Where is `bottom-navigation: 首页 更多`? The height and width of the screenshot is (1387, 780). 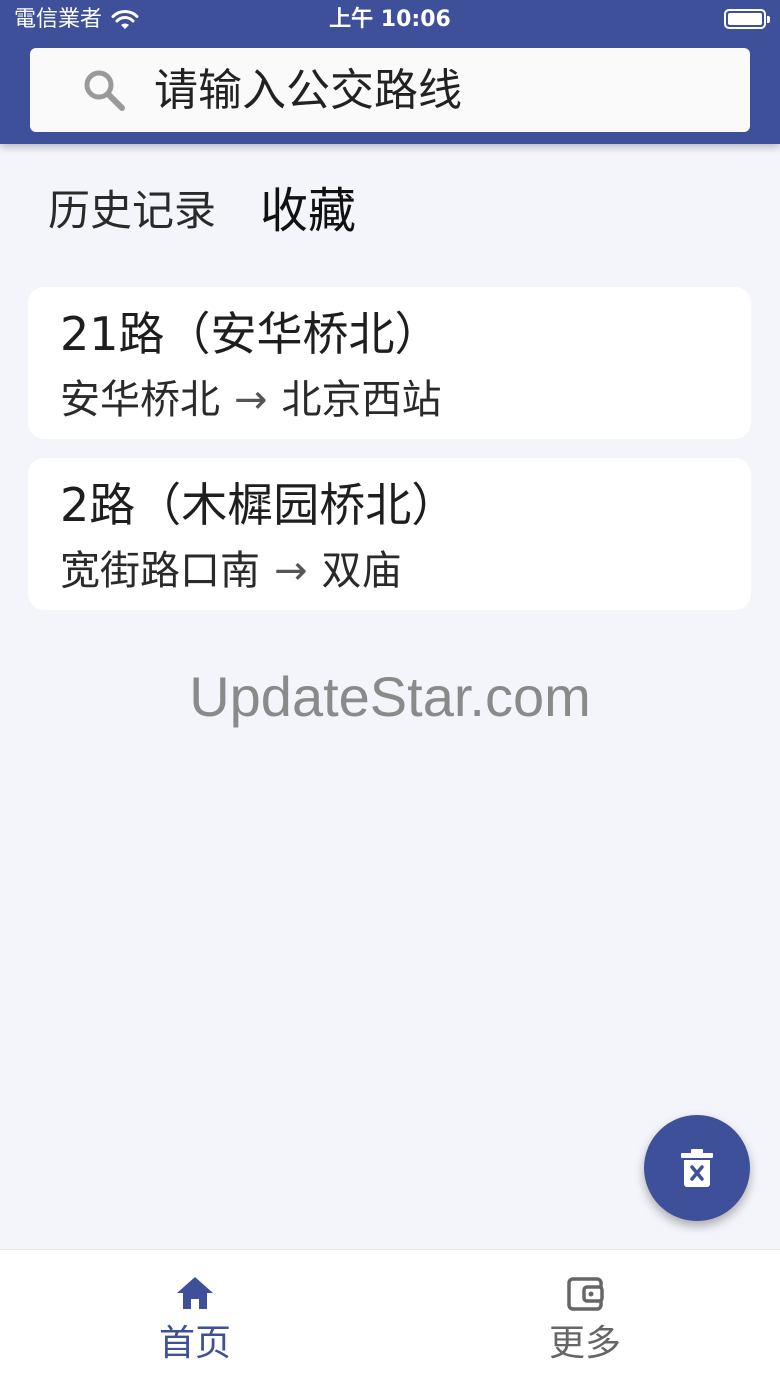 bottom-navigation: 首页 更多 is located at coordinates (390, 1318).